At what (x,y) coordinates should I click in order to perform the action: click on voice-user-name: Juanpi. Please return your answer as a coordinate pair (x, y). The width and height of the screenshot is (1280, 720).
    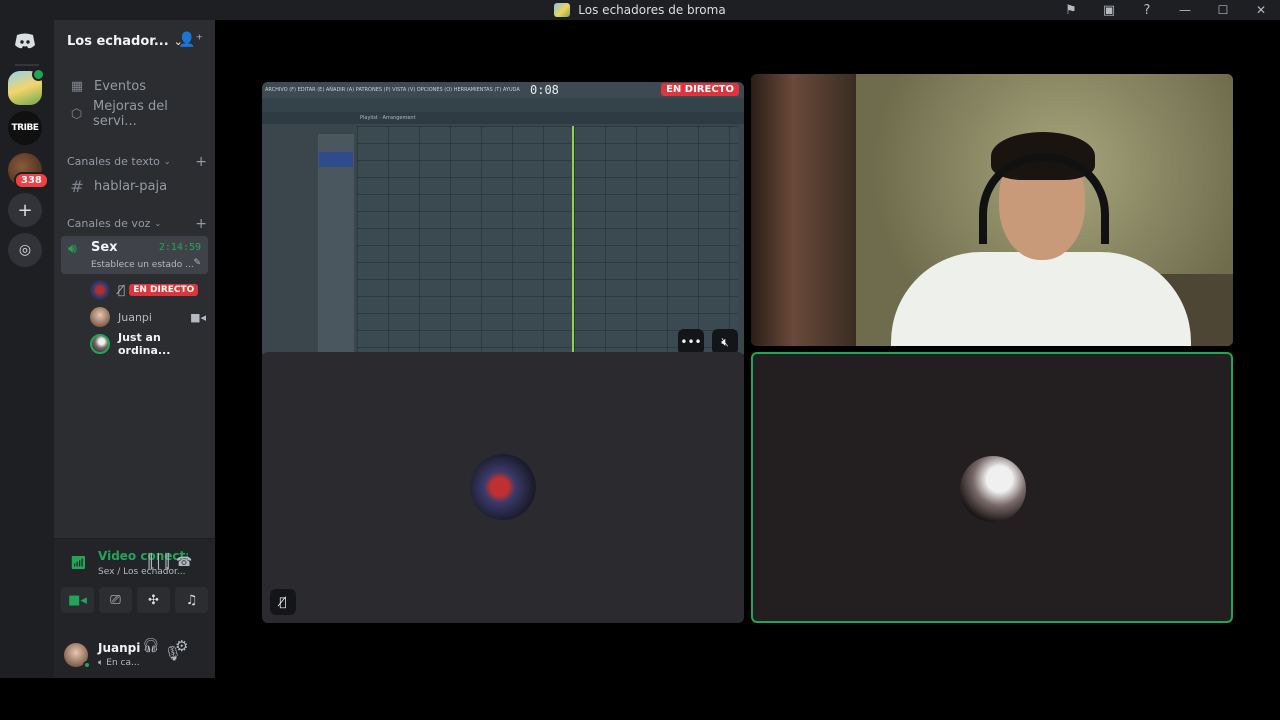
    Looking at the image, I should click on (135, 317).